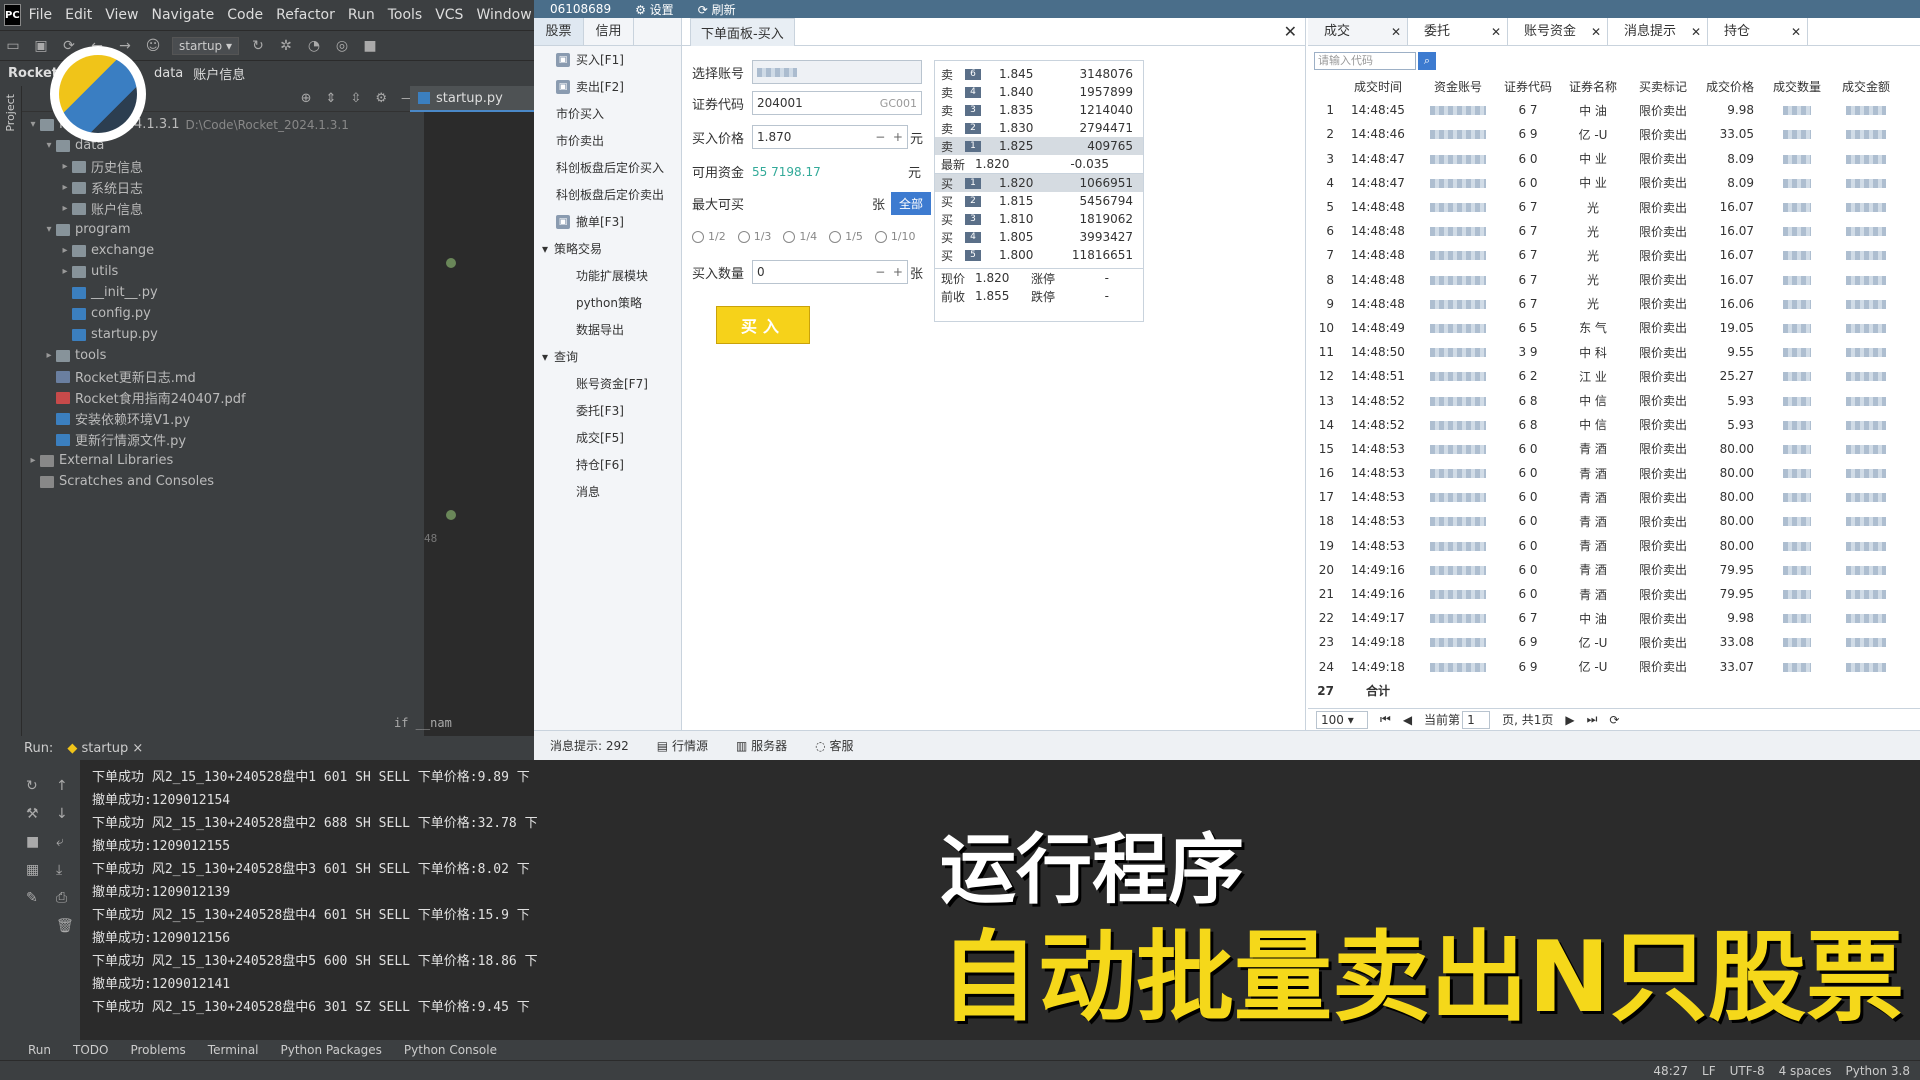 Image resolution: width=1920 pixels, height=1080 pixels. Describe the element at coordinates (609, 31) in the screenshot. I see `tab-credit: 信用` at that location.